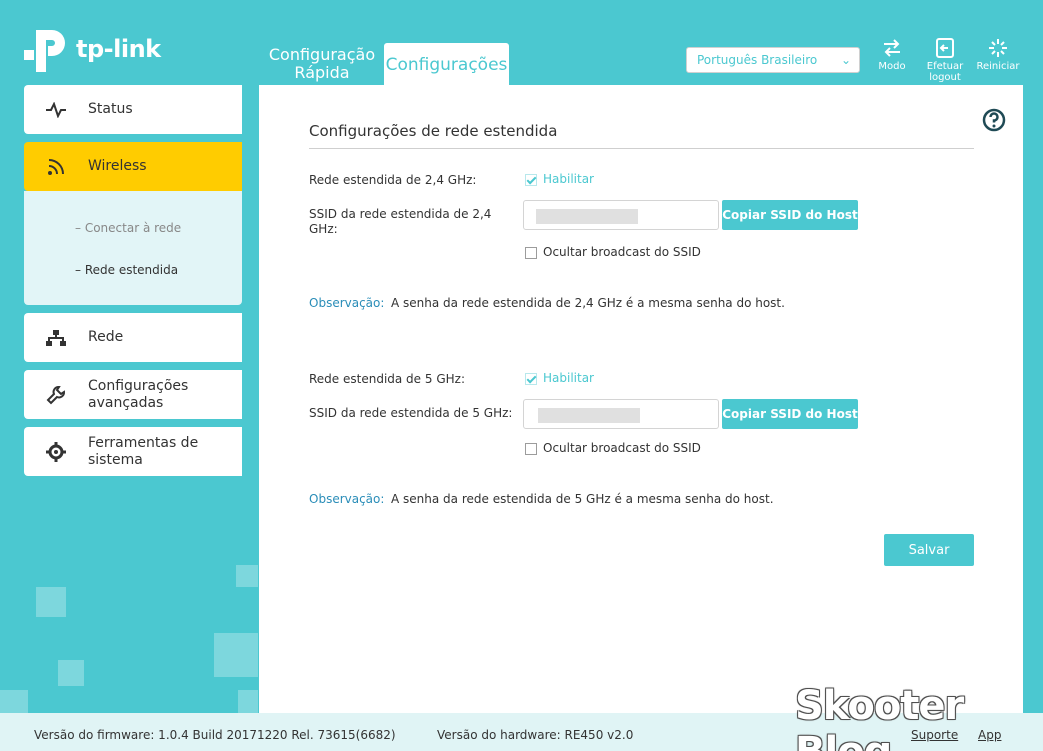 The image size is (1043, 751). I want to click on sidebar-item-wireless: Wireless, so click(133, 166).